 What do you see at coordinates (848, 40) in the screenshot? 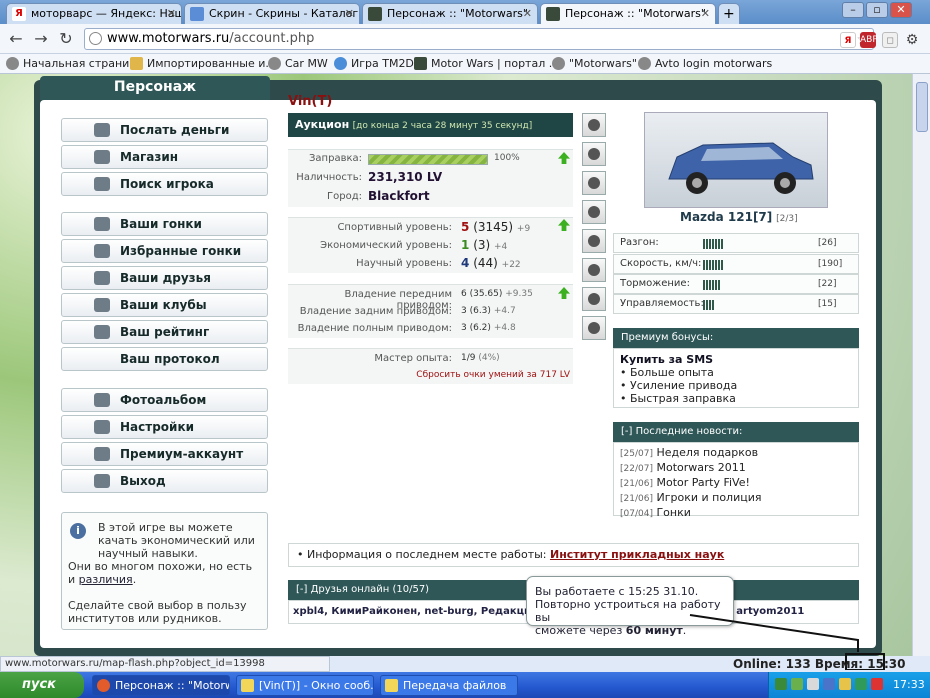
I see `yandex-icon: Я` at bounding box center [848, 40].